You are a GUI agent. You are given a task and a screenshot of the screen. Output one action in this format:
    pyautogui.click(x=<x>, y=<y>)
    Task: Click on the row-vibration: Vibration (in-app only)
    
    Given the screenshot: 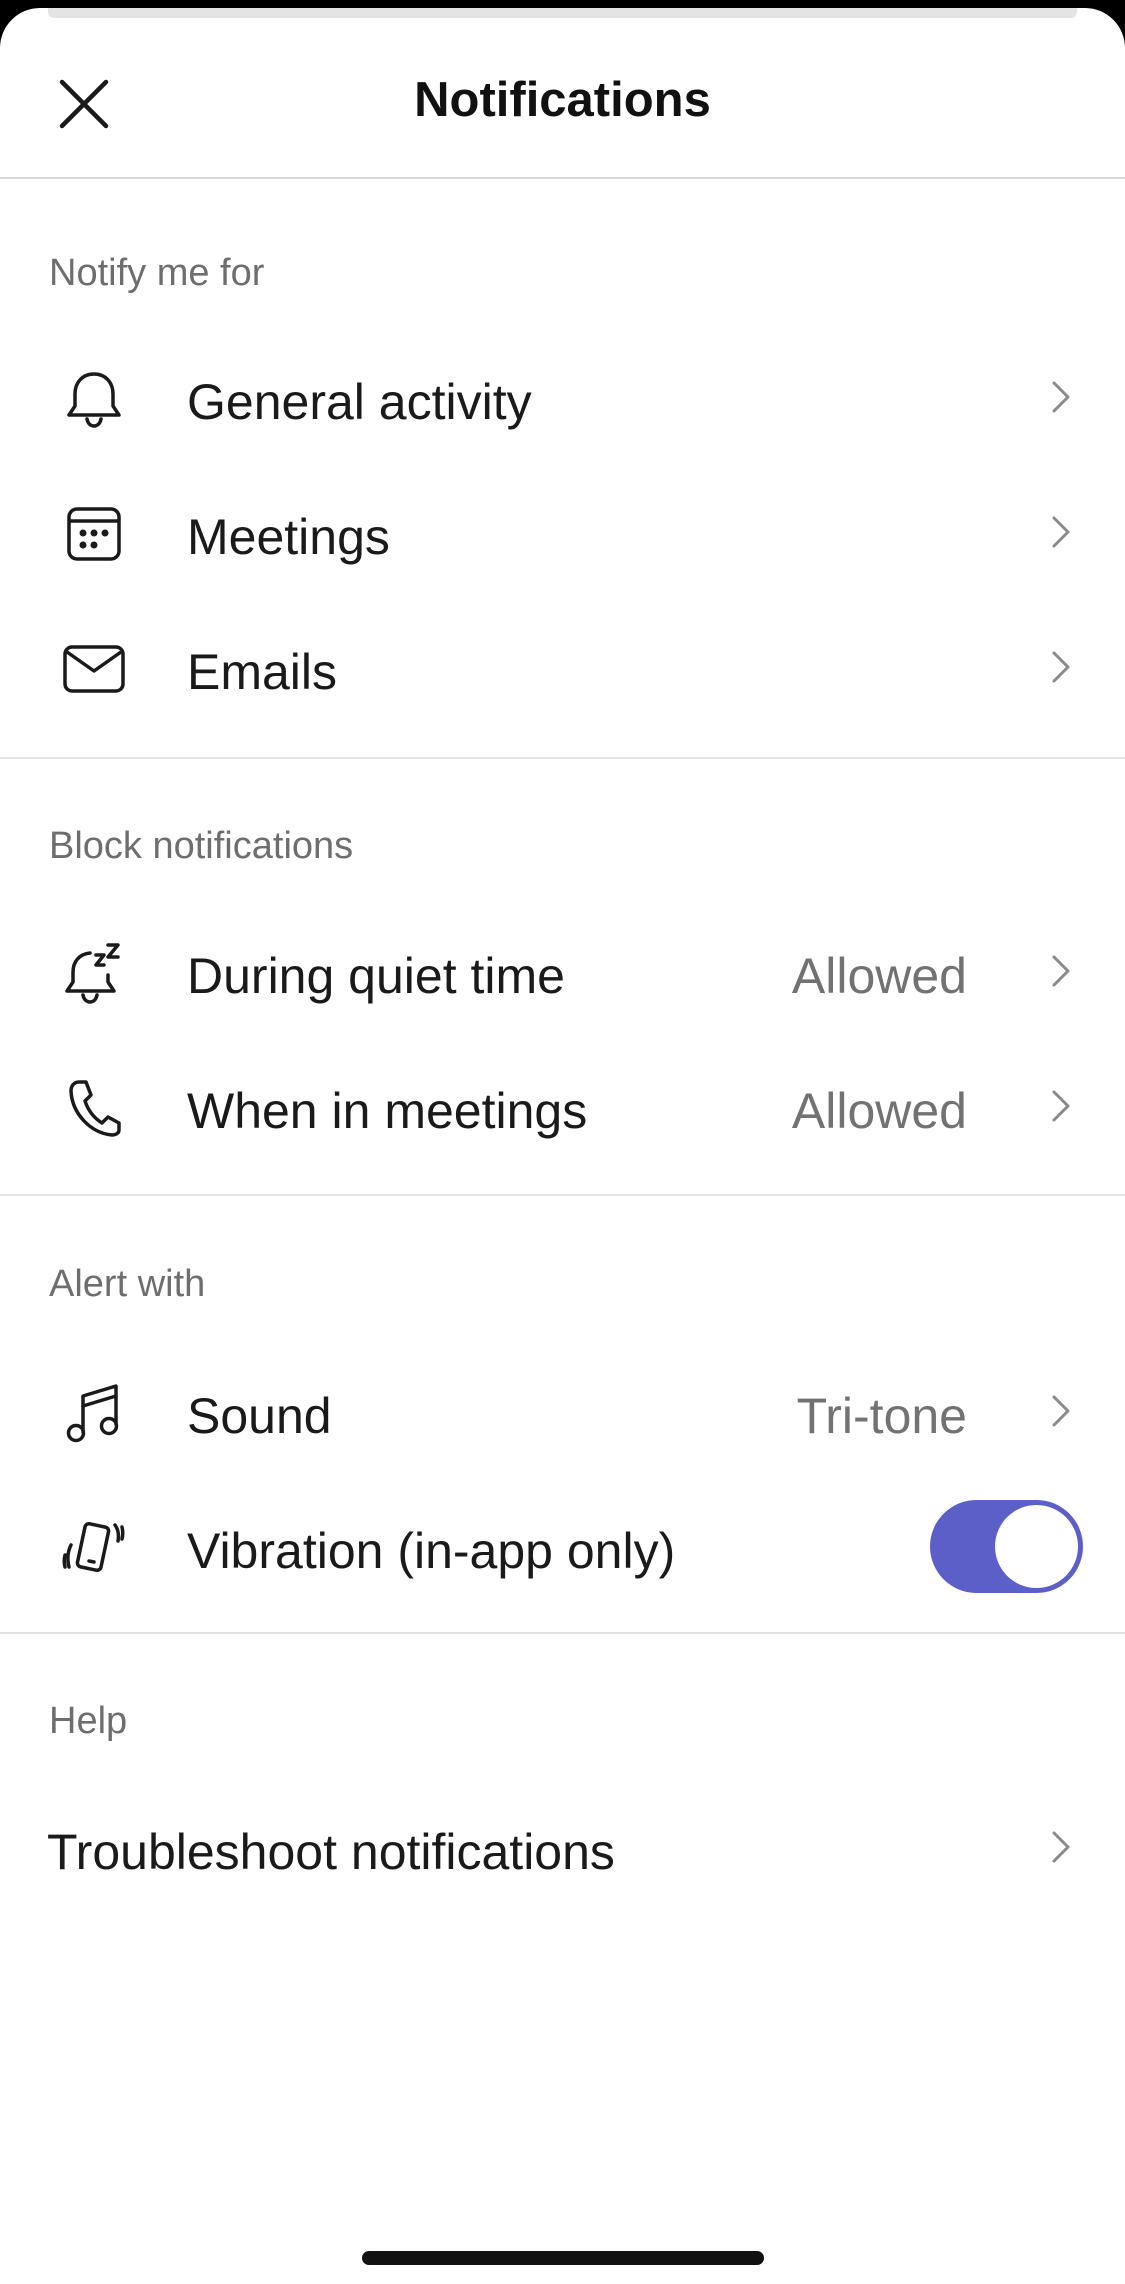 What is the action you would take?
    pyautogui.click(x=562, y=1545)
    